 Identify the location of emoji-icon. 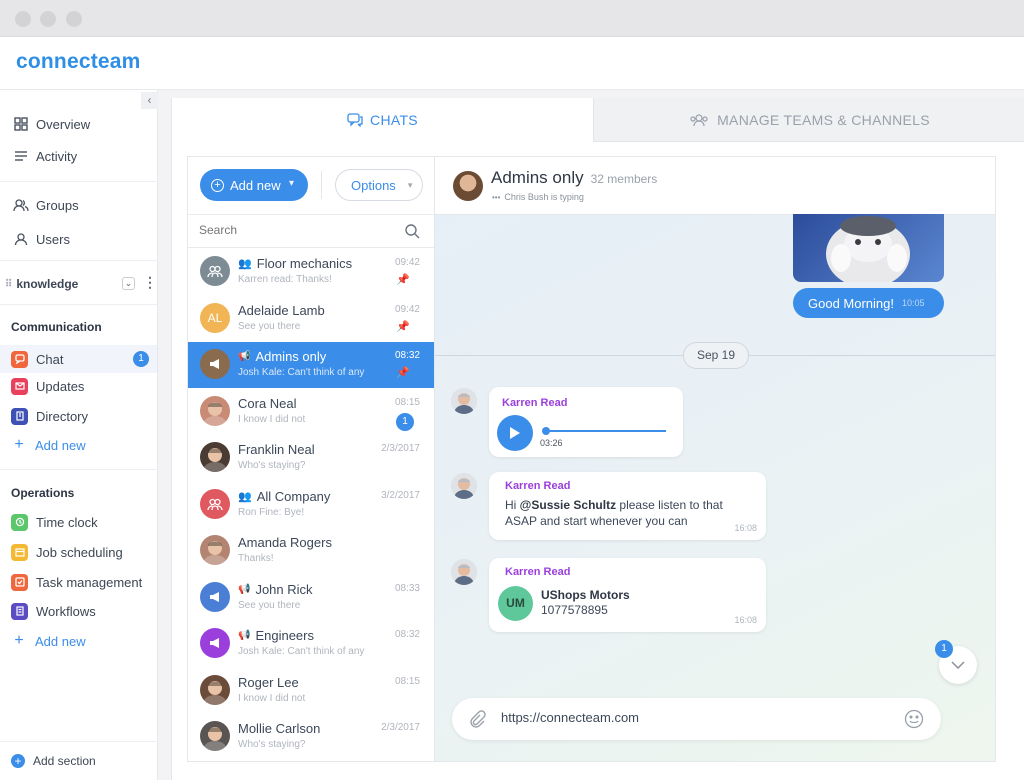
(914, 719).